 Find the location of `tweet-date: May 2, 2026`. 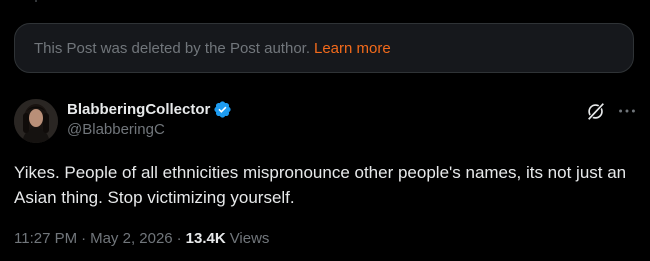

tweet-date: May 2, 2026 is located at coordinates (131, 238).